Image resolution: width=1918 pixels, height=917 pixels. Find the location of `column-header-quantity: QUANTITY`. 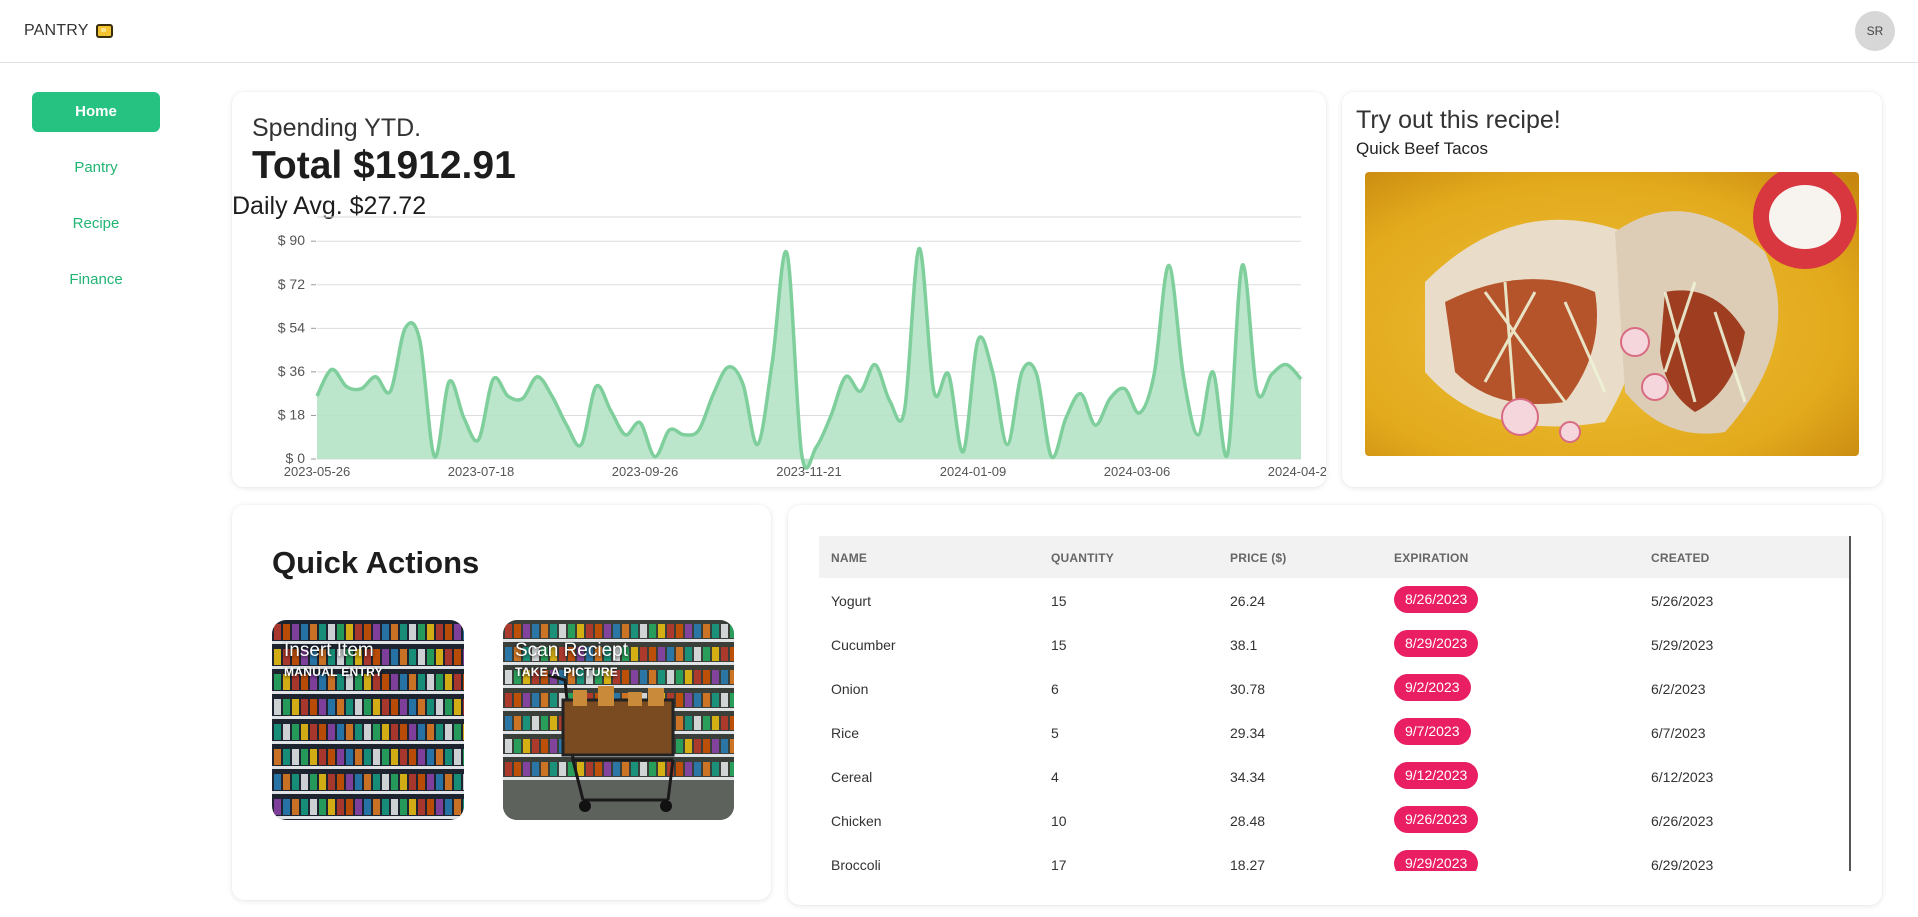

column-header-quantity: QUANTITY is located at coordinates (1082, 558).